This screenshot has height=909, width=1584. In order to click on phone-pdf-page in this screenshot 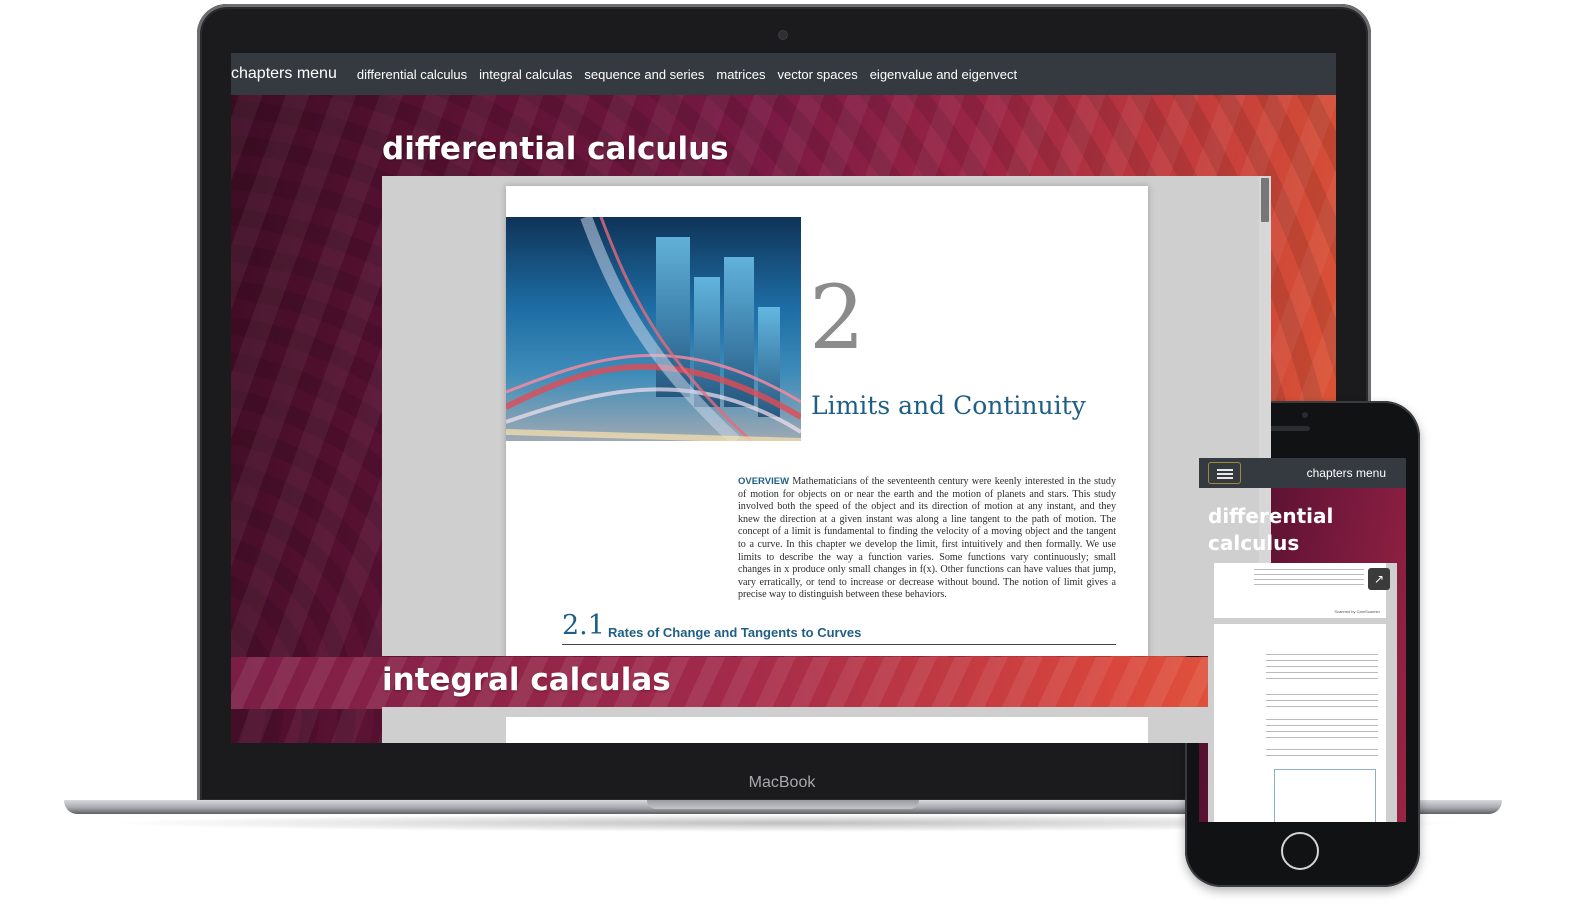, I will do `click(1300, 723)`.